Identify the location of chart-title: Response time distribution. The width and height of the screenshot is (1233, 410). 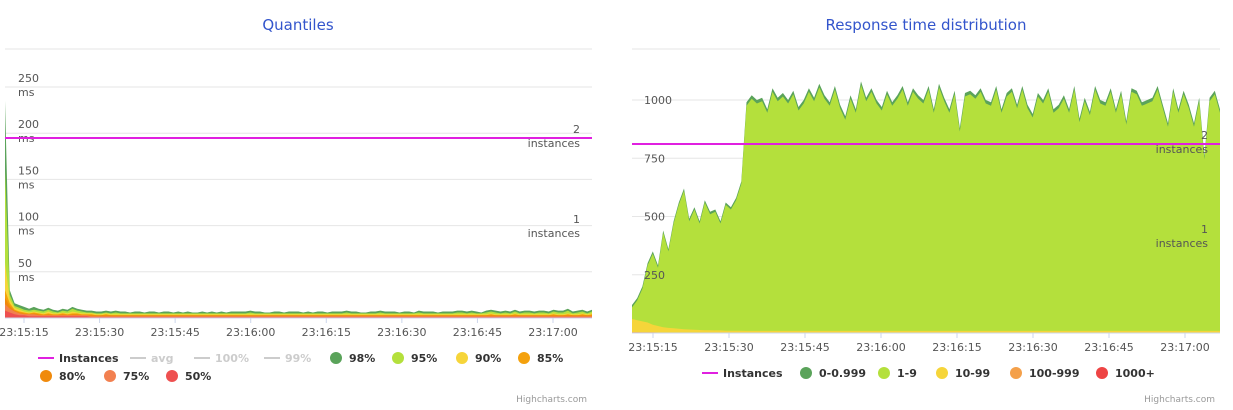
(926, 25).